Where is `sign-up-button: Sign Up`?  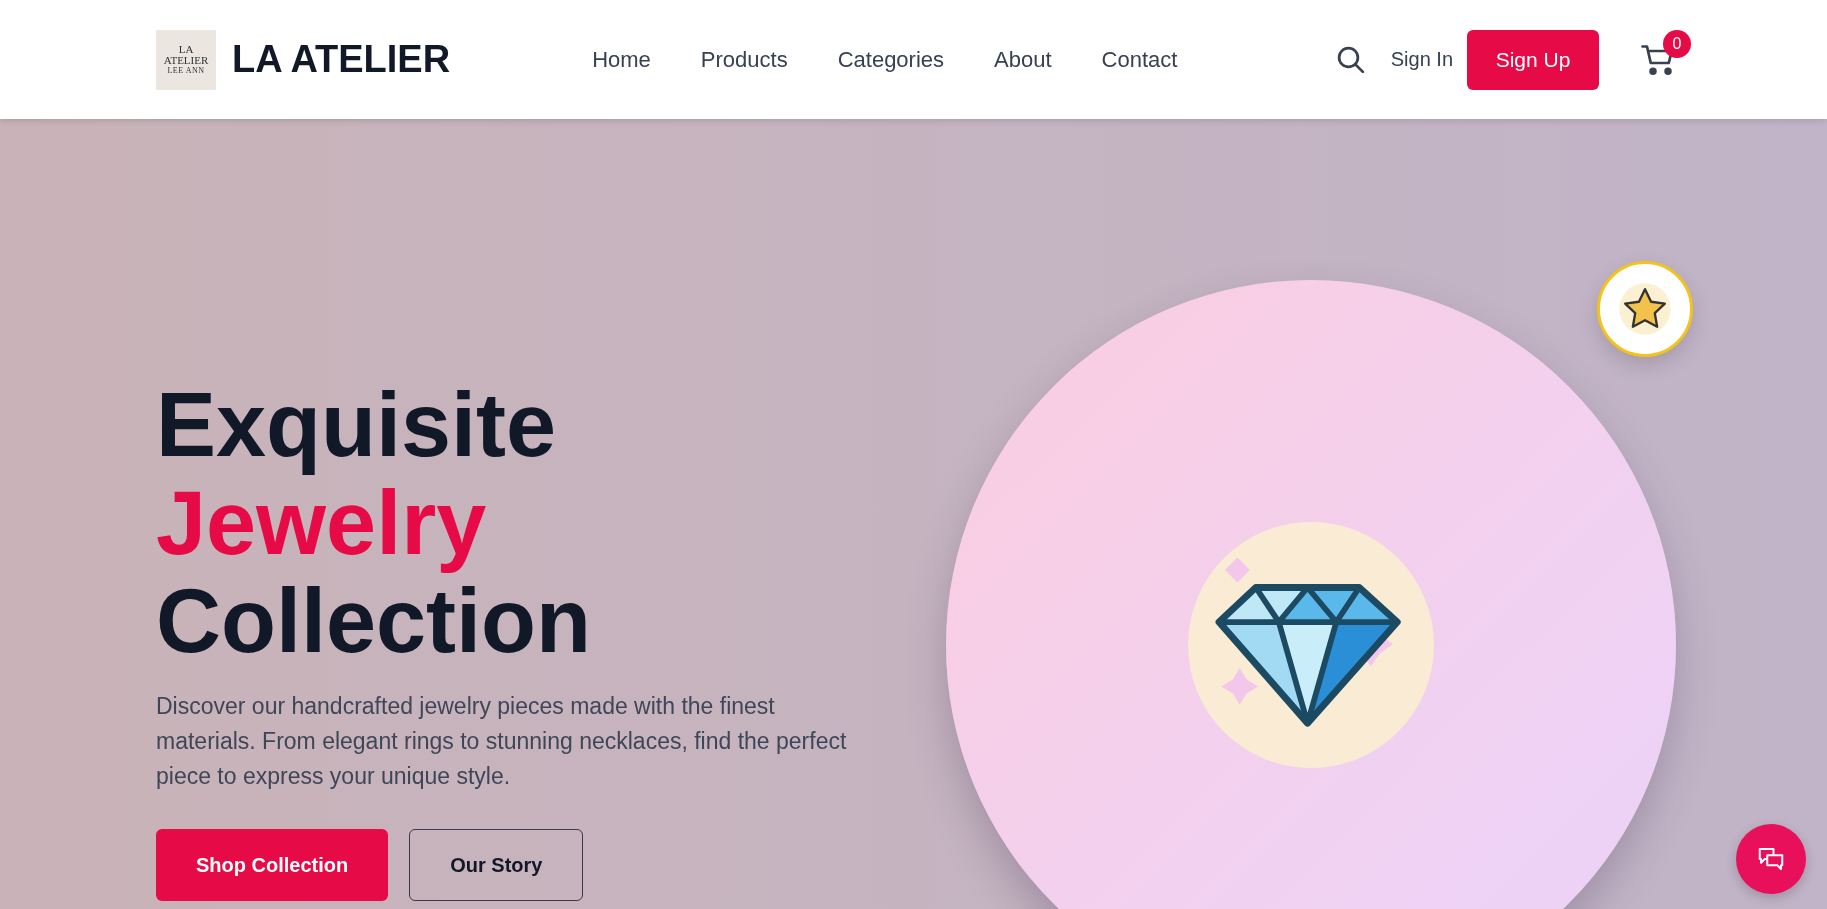 sign-up-button: Sign Up is located at coordinates (1533, 59).